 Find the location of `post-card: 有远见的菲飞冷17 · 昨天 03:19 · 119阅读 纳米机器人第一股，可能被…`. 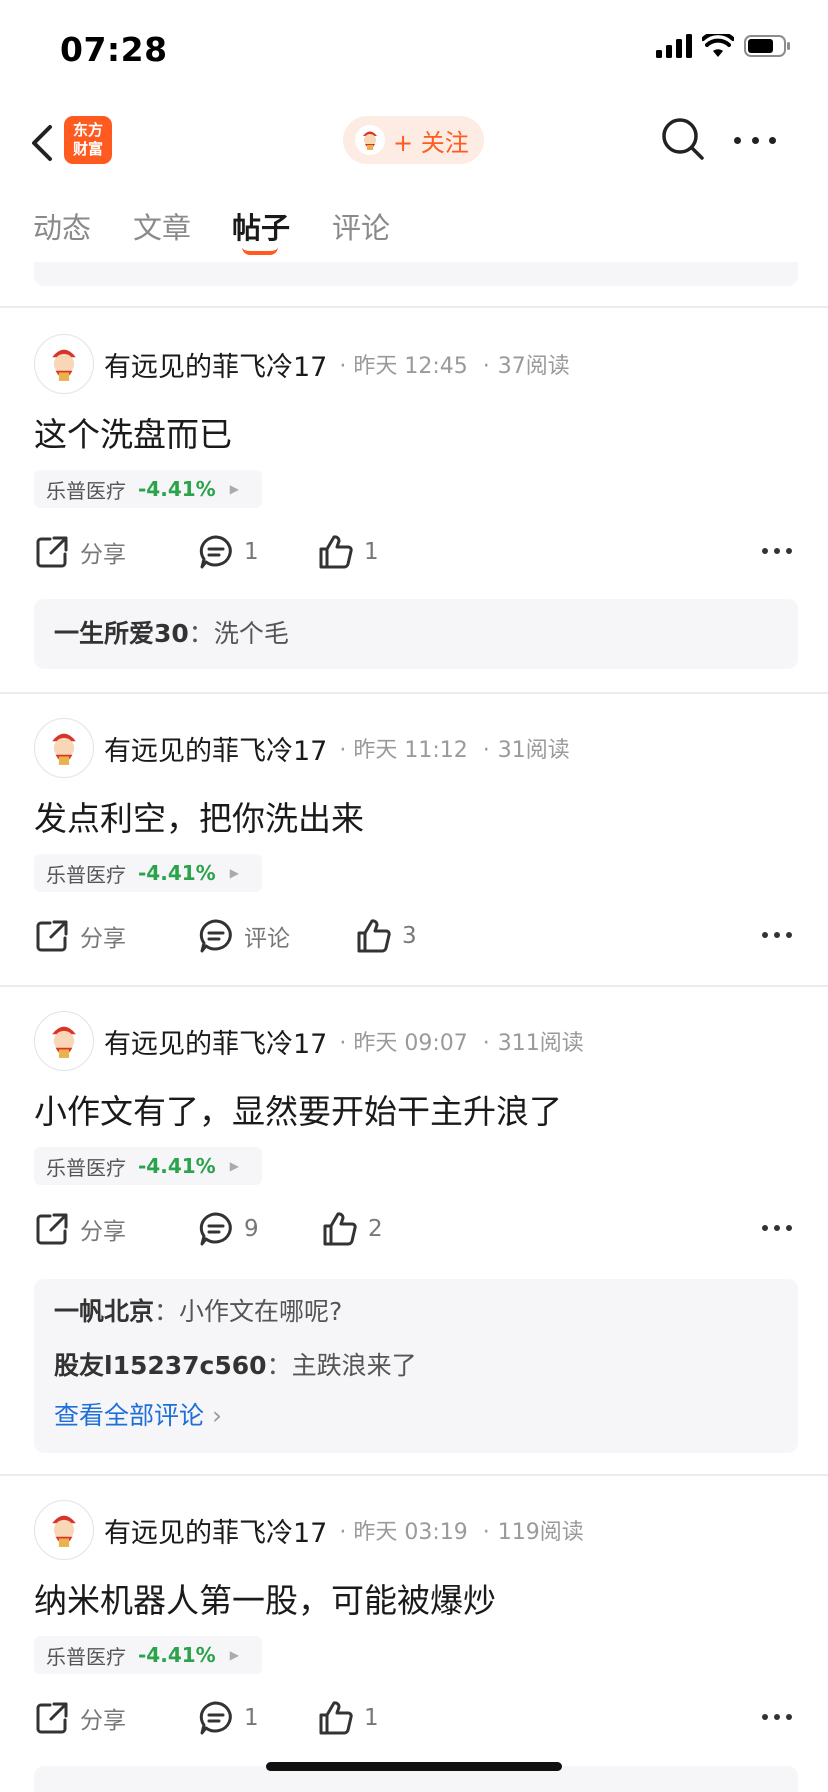

post-card: 有远见的菲飞冷17 · 昨天 03:19 · 119阅读 纳米机器人第一股，可能被… is located at coordinates (414, 1630).